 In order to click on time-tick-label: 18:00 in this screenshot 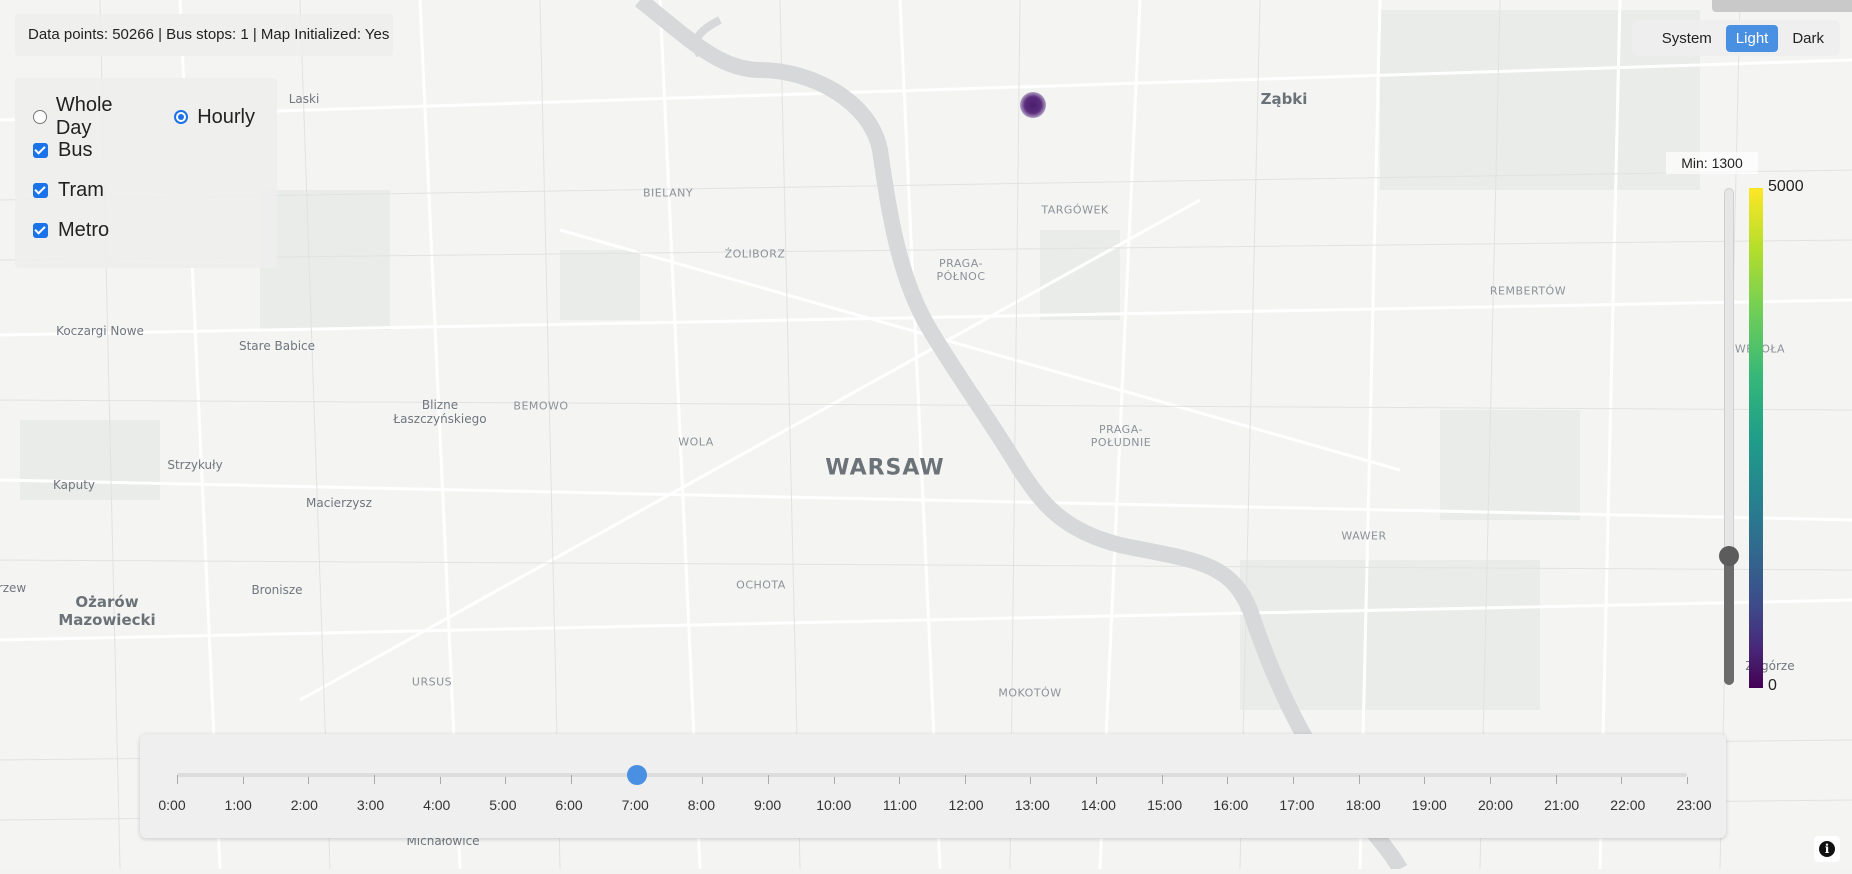, I will do `click(1363, 805)`.